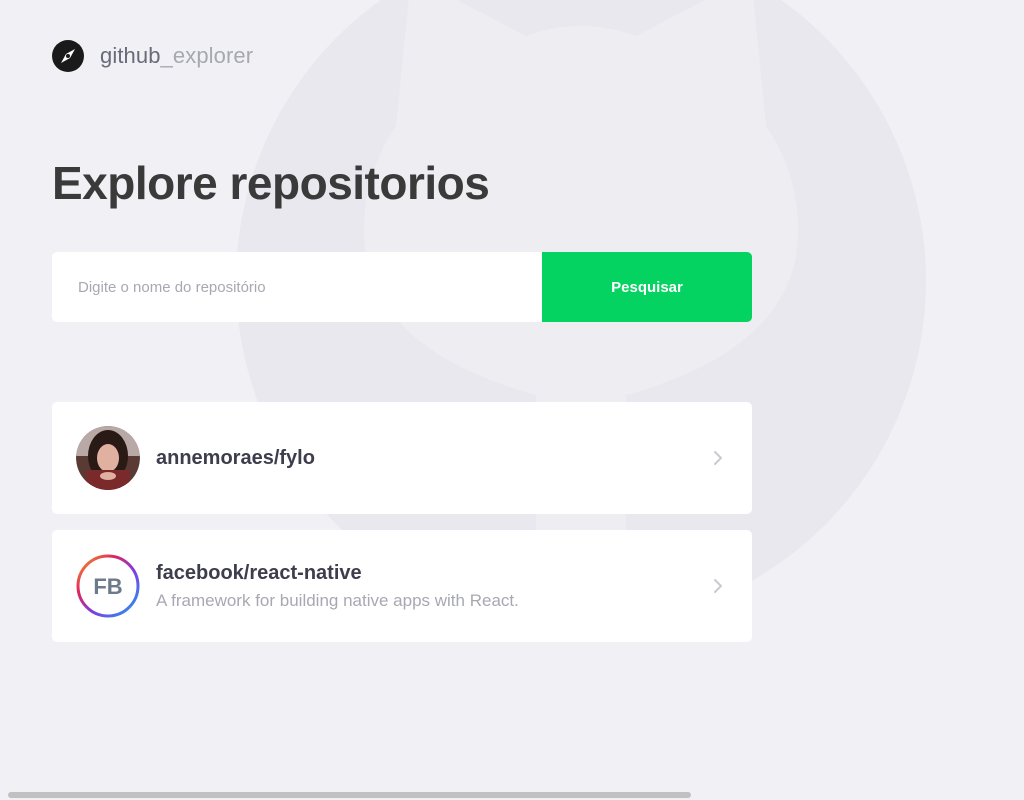 This screenshot has width=1024, height=800. Describe the element at coordinates (207, 55) in the screenshot. I see `brand-name-sub: _explorer` at that location.